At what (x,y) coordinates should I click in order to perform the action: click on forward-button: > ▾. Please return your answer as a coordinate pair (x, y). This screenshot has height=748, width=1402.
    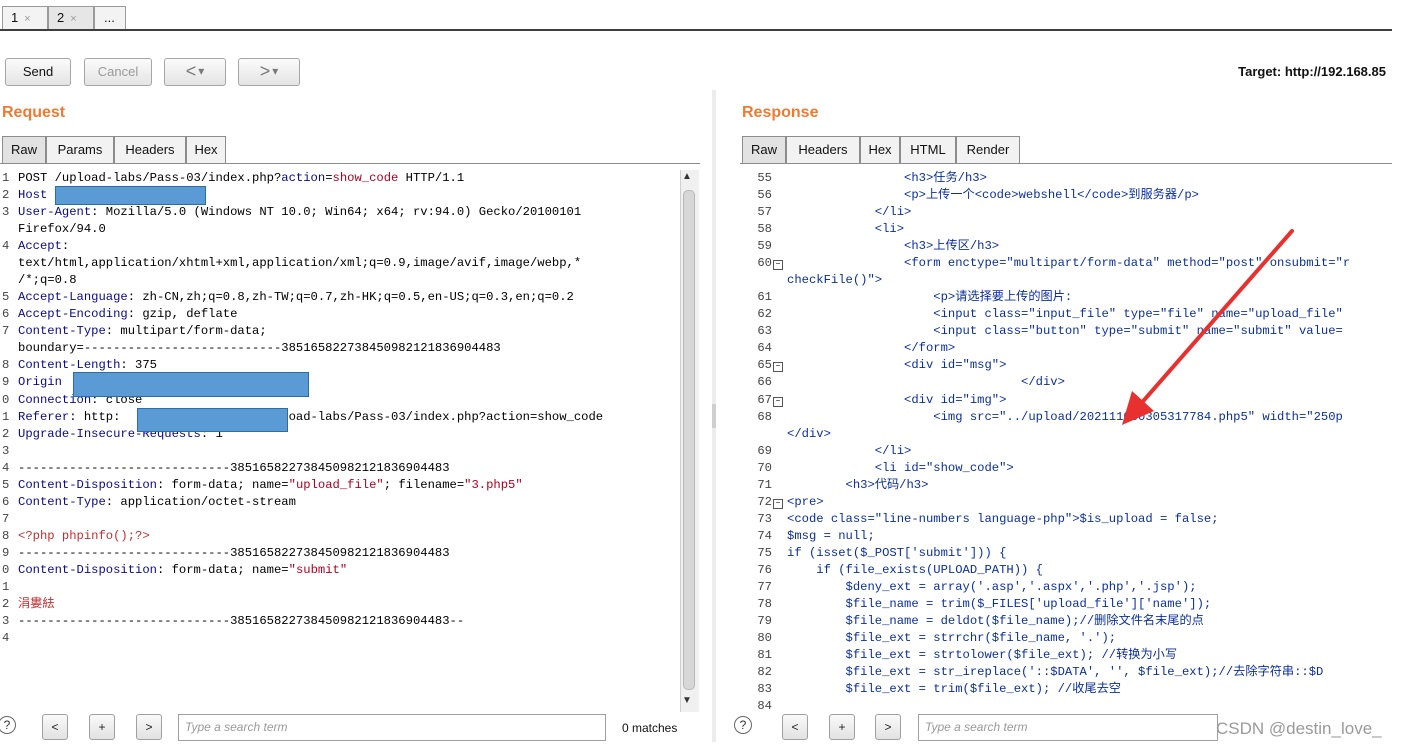
    Looking at the image, I should click on (269, 72).